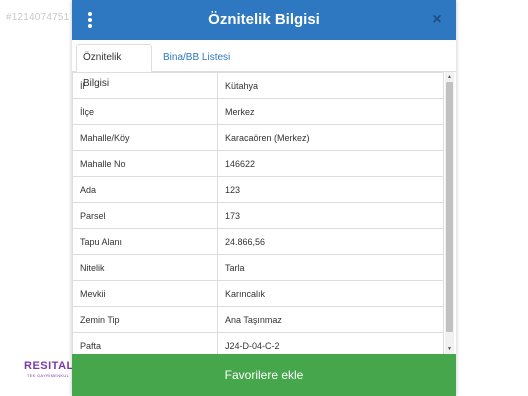 This screenshot has width=528, height=396. Describe the element at coordinates (330, 241) in the screenshot. I see `attribute-value: 24.866,56` at that location.